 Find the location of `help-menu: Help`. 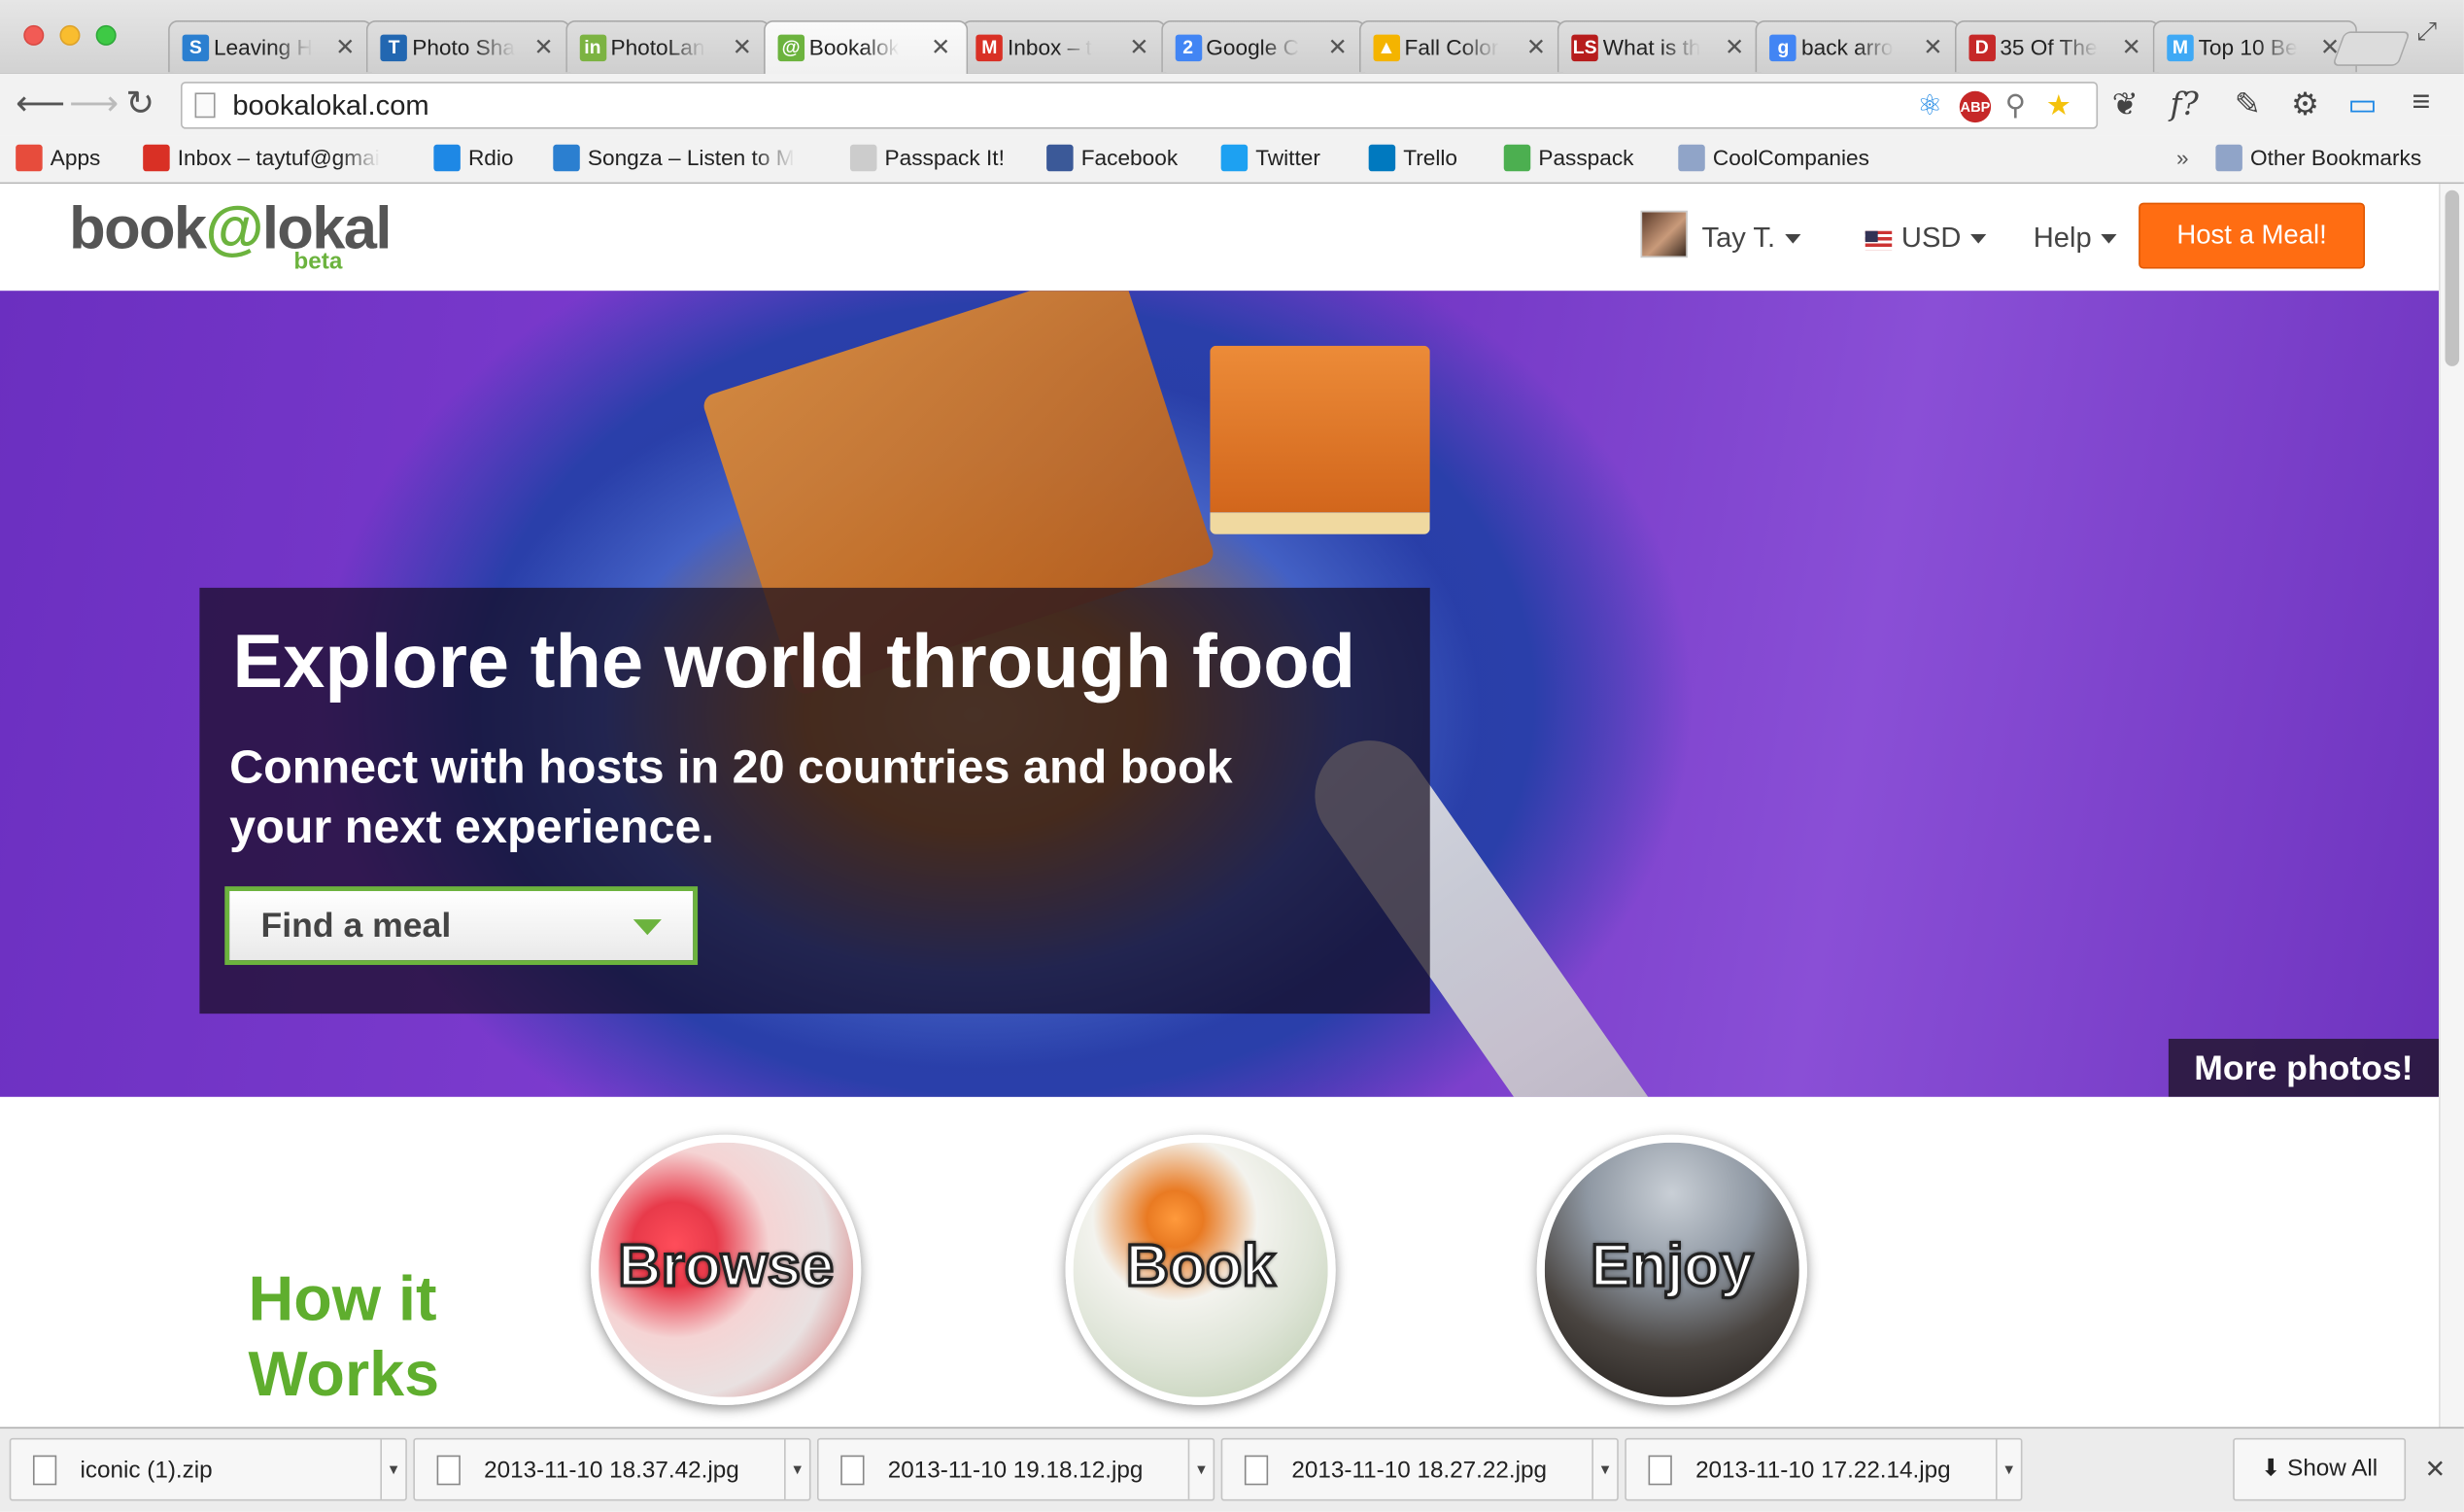

help-menu: Help is located at coordinates (2075, 238).